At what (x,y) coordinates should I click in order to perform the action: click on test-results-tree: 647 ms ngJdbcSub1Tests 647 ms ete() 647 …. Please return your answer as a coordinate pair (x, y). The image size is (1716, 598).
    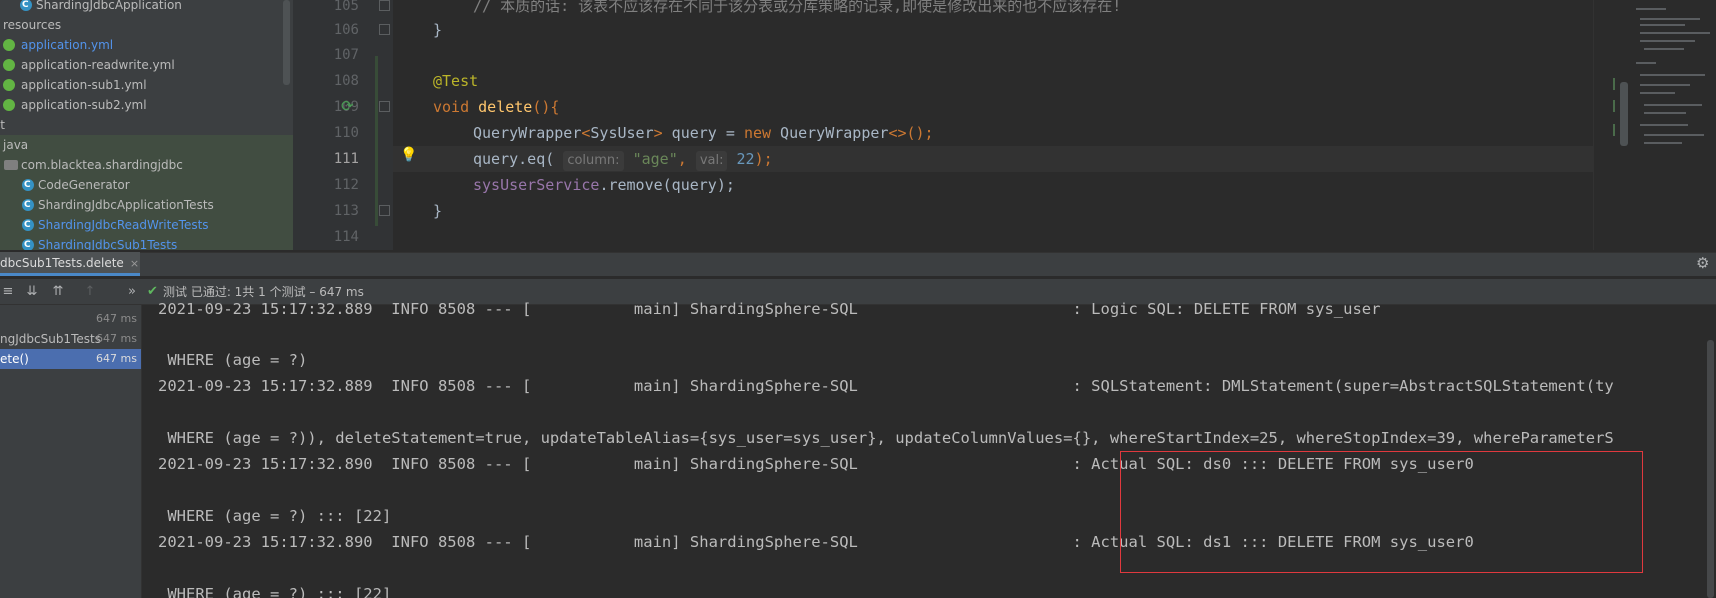
    Looking at the image, I should click on (71, 451).